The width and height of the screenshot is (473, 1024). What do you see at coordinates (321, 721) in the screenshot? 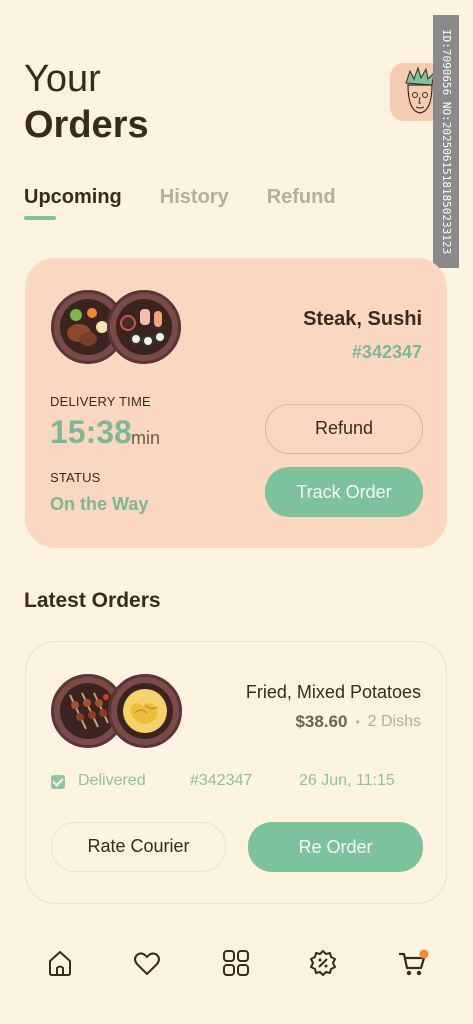
I see `latest-price: $38.60` at bounding box center [321, 721].